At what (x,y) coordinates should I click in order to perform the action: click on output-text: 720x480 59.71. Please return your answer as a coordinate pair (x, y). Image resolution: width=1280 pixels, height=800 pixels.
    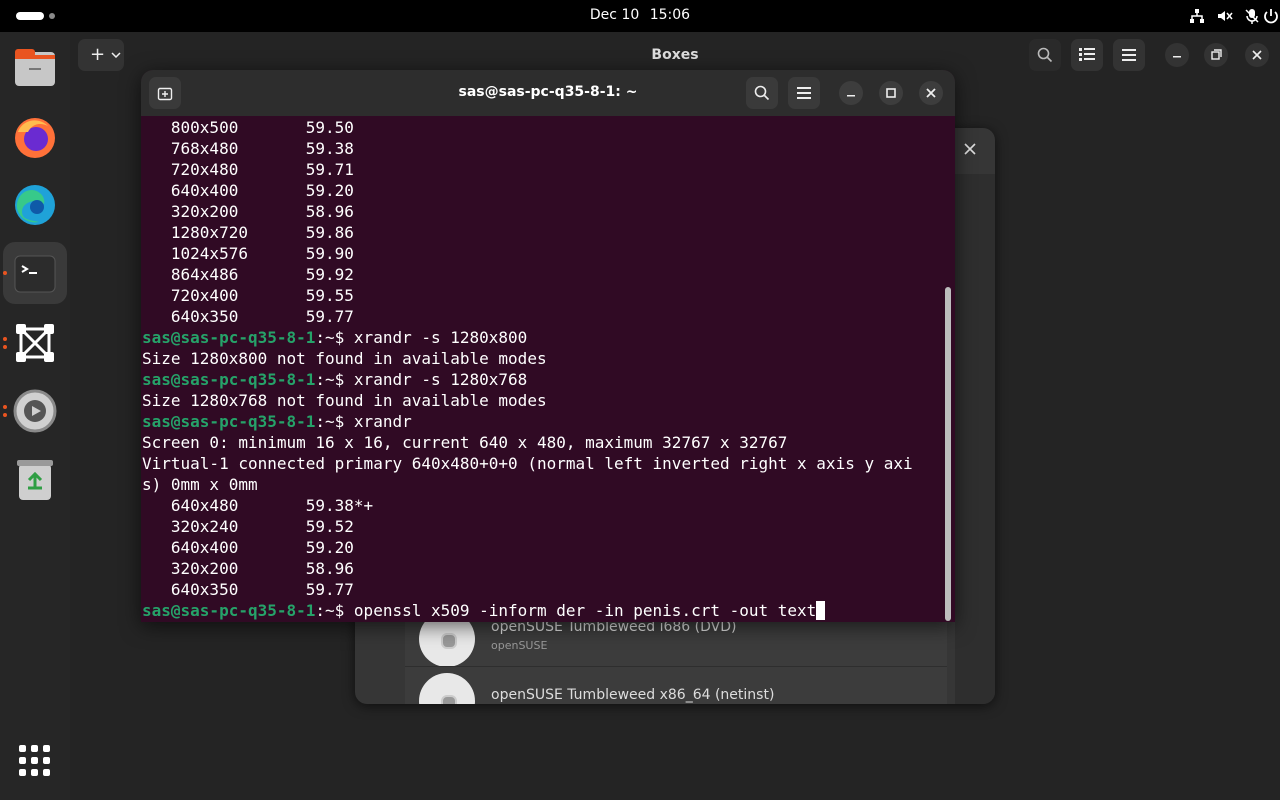
    Looking at the image, I should click on (248, 169).